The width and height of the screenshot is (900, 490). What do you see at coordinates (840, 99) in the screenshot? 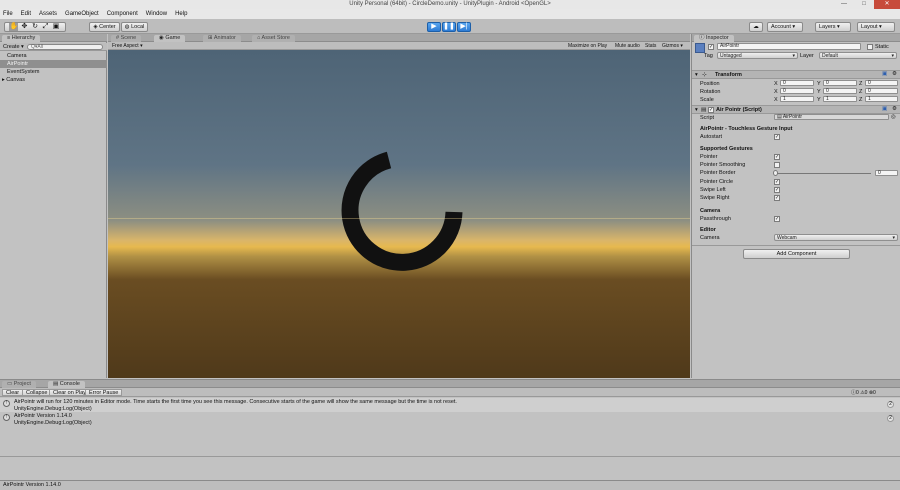
I see `scale-y-field: 1` at bounding box center [840, 99].